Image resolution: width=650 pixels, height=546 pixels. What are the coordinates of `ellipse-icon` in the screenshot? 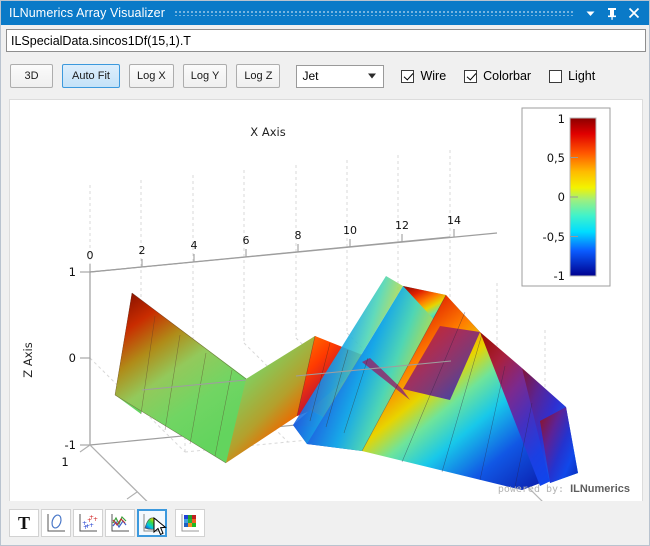 It's located at (56, 523).